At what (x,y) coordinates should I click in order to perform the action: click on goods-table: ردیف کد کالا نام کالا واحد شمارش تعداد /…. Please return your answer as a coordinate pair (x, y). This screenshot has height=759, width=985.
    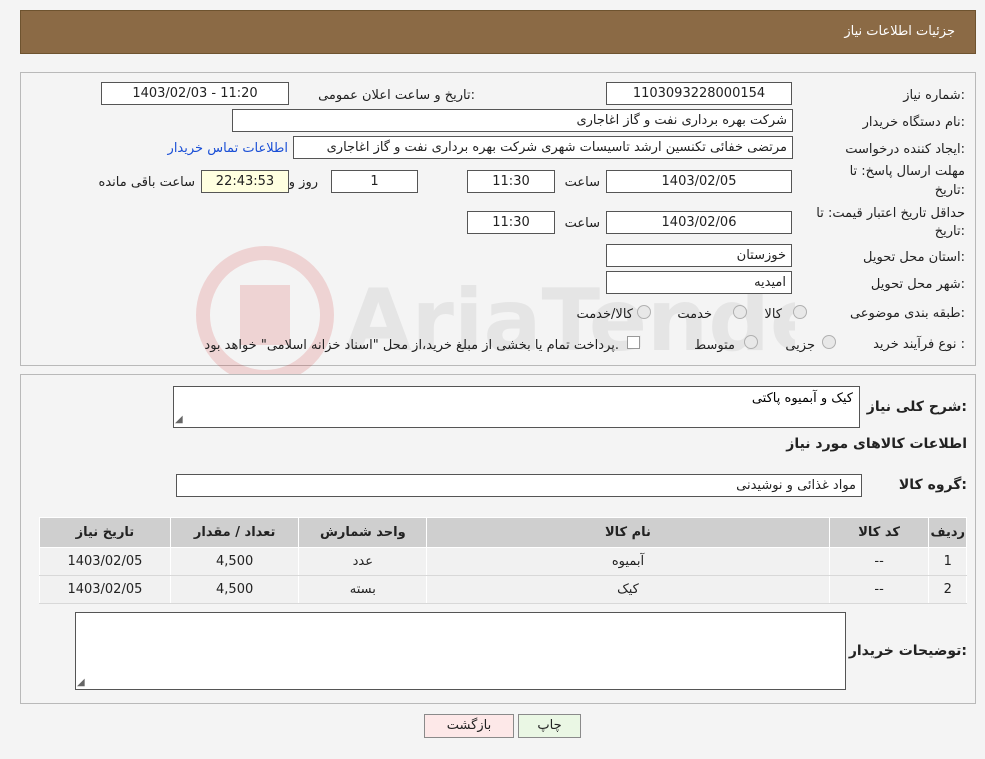
    Looking at the image, I should click on (503, 560).